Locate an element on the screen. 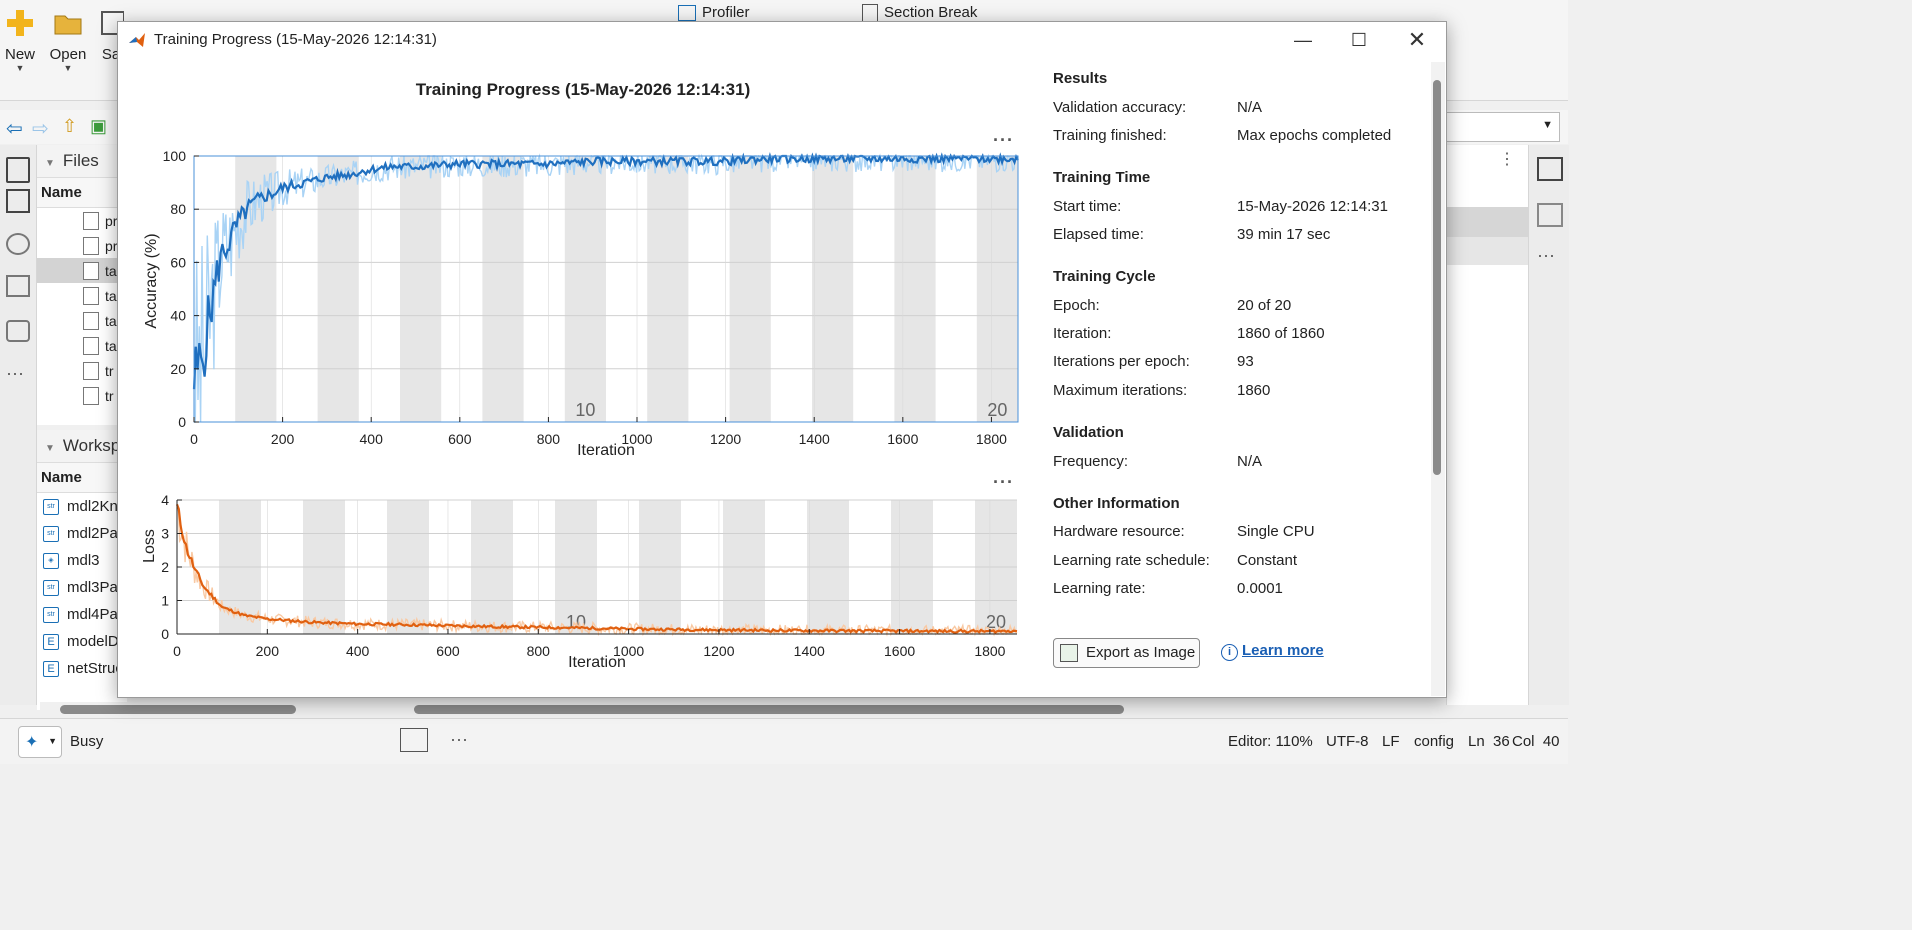  path-dropdown: ▼ is located at coordinates (1503, 127).